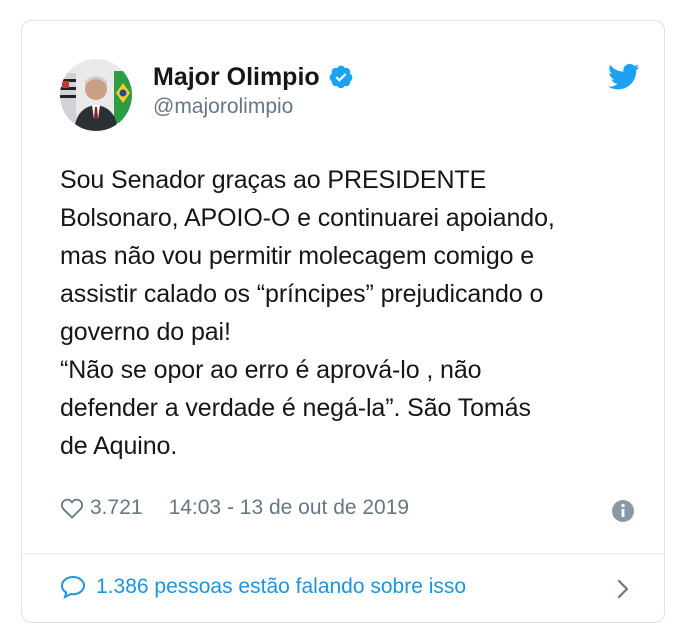  I want to click on like-count: 3.721, so click(116, 508).